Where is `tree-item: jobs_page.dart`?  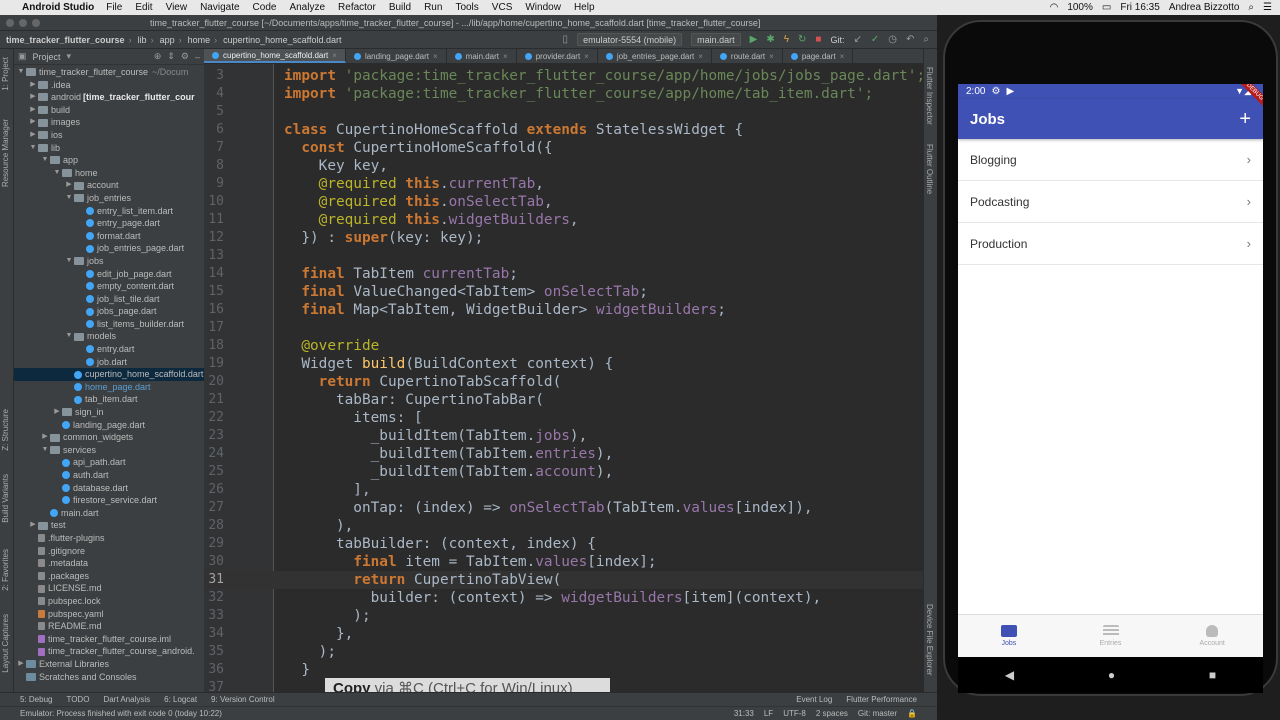 tree-item: jobs_page.dart is located at coordinates (109, 311).